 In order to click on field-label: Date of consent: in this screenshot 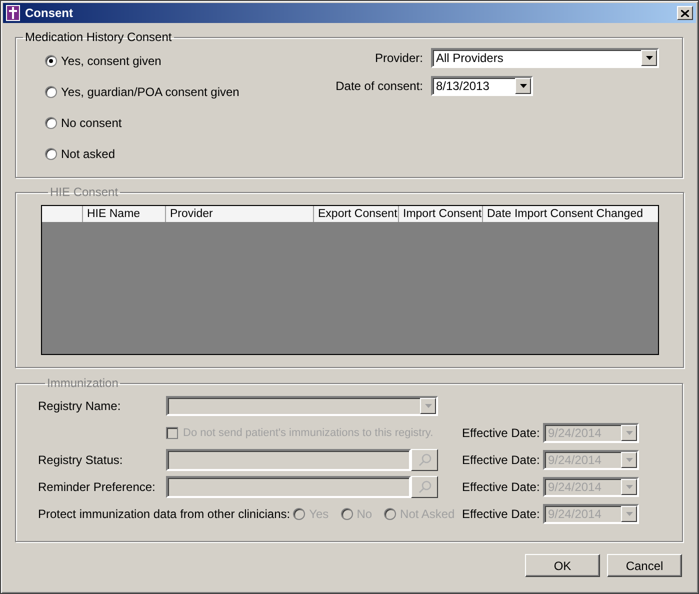, I will do `click(379, 86)`.